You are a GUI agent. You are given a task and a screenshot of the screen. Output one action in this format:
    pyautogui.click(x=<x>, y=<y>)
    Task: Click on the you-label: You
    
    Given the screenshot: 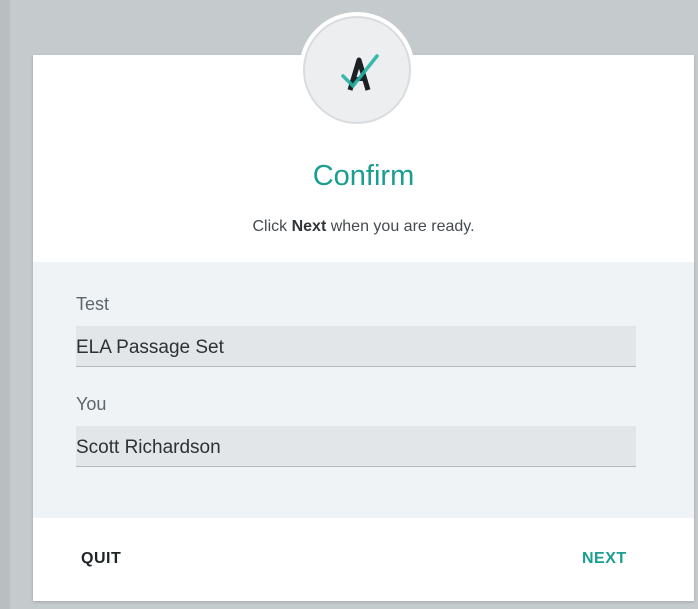 What is the action you would take?
    pyautogui.click(x=91, y=404)
    